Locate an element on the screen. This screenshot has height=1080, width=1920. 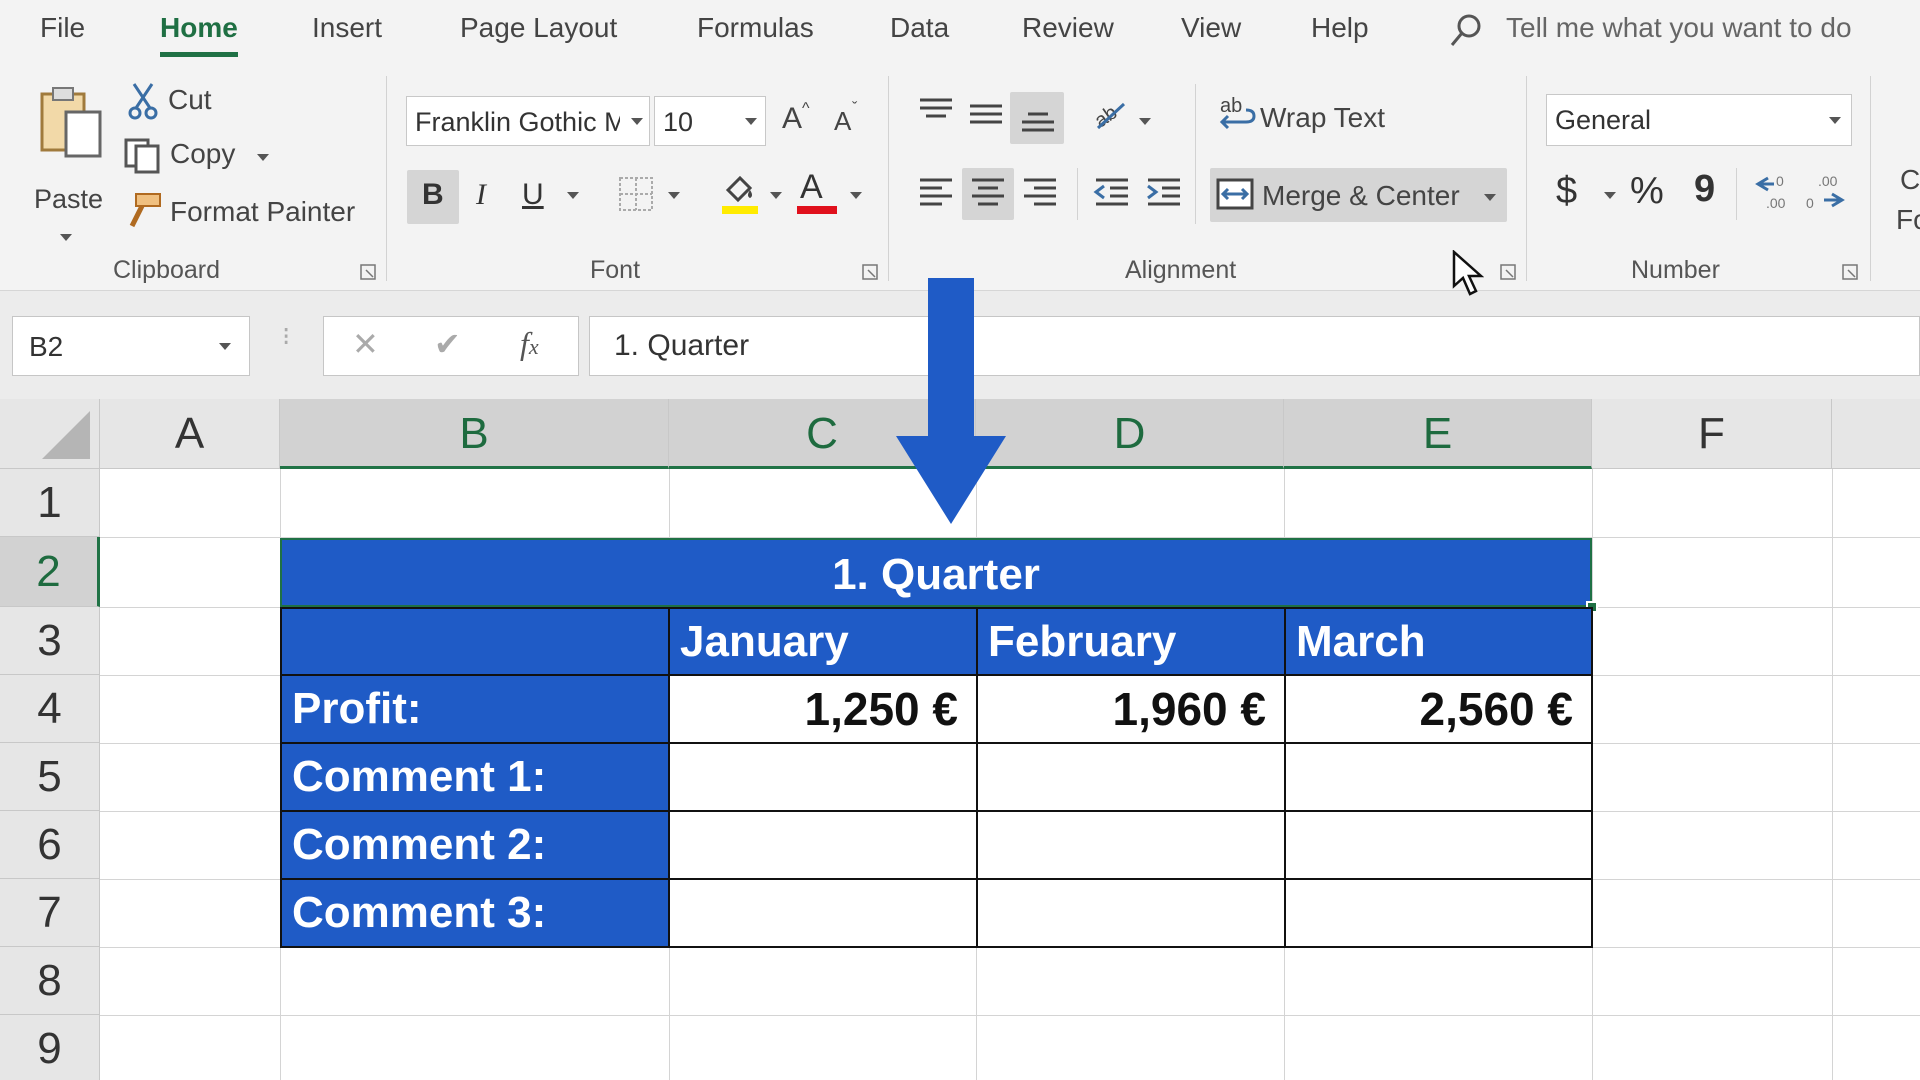
fill-color-icon is located at coordinates (740, 194).